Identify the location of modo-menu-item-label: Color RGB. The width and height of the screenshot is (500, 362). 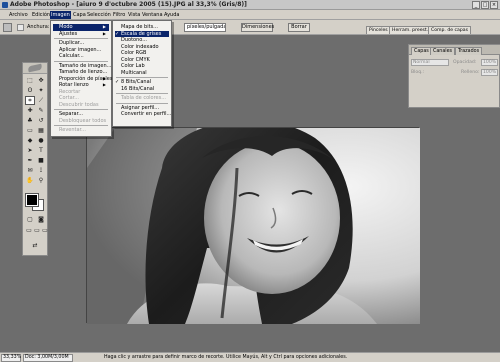
(134, 53).